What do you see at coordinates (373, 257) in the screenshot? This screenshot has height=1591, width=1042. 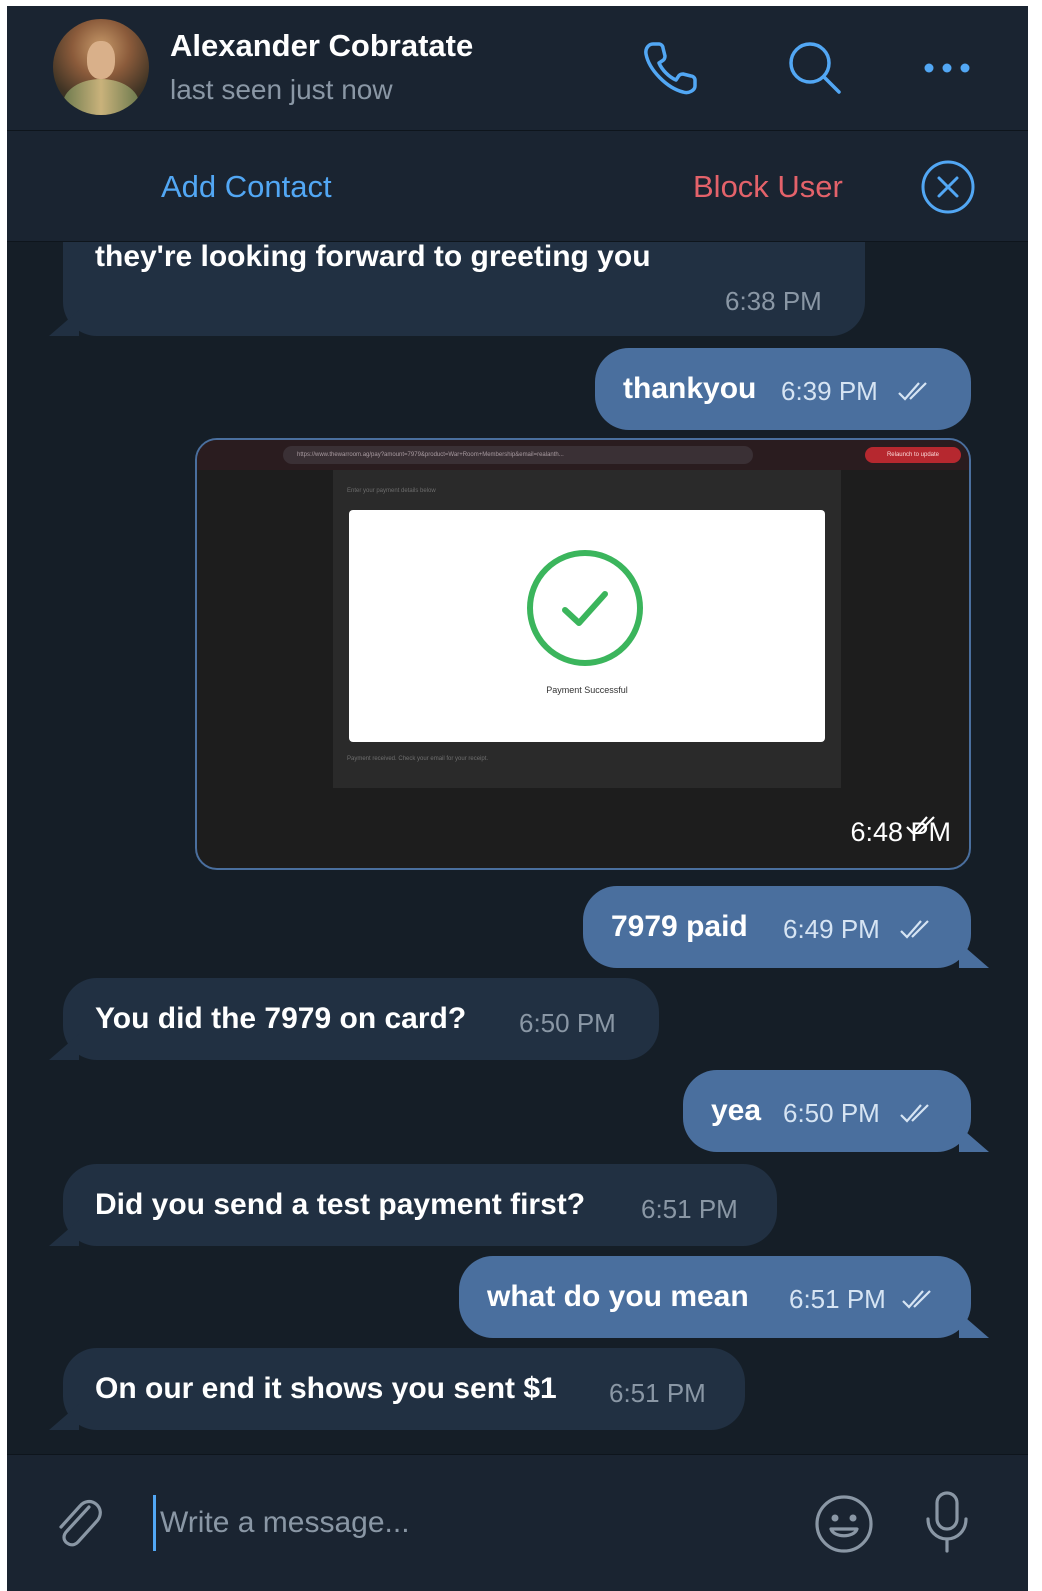 I see `message-text: they're looking forward to greeting you` at bounding box center [373, 257].